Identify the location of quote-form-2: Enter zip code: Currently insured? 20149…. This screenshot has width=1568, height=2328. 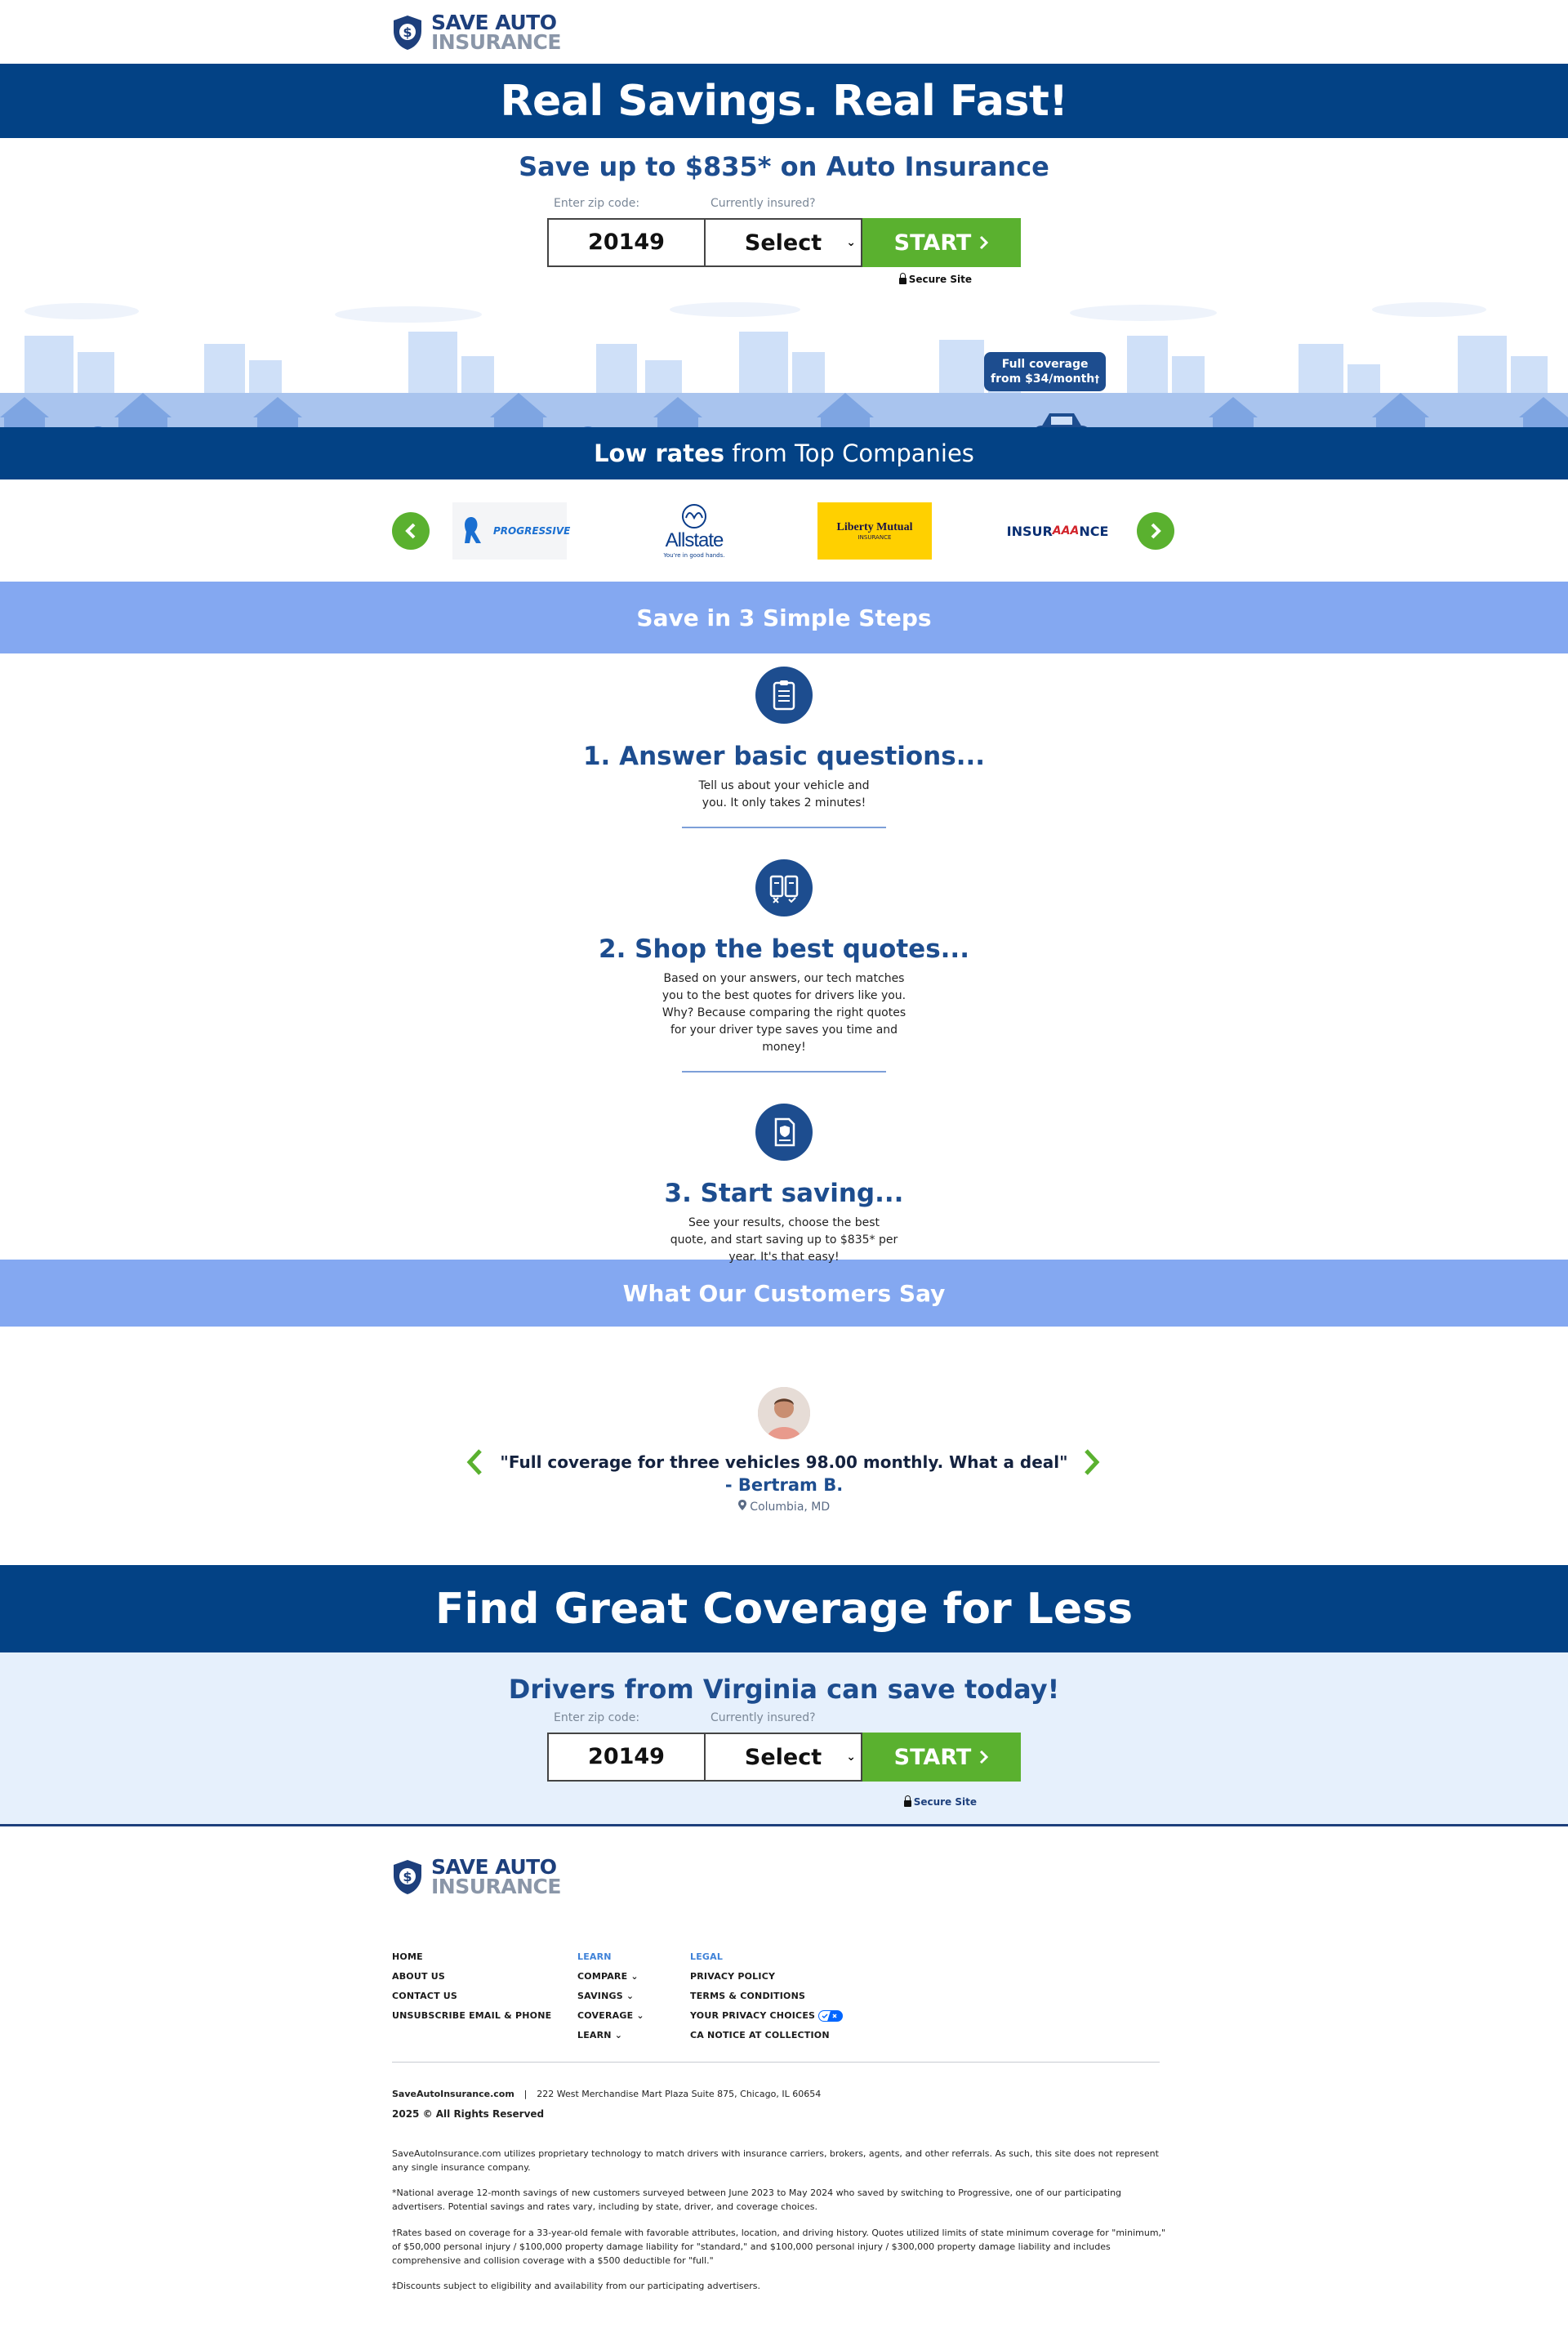
(784, 1766).